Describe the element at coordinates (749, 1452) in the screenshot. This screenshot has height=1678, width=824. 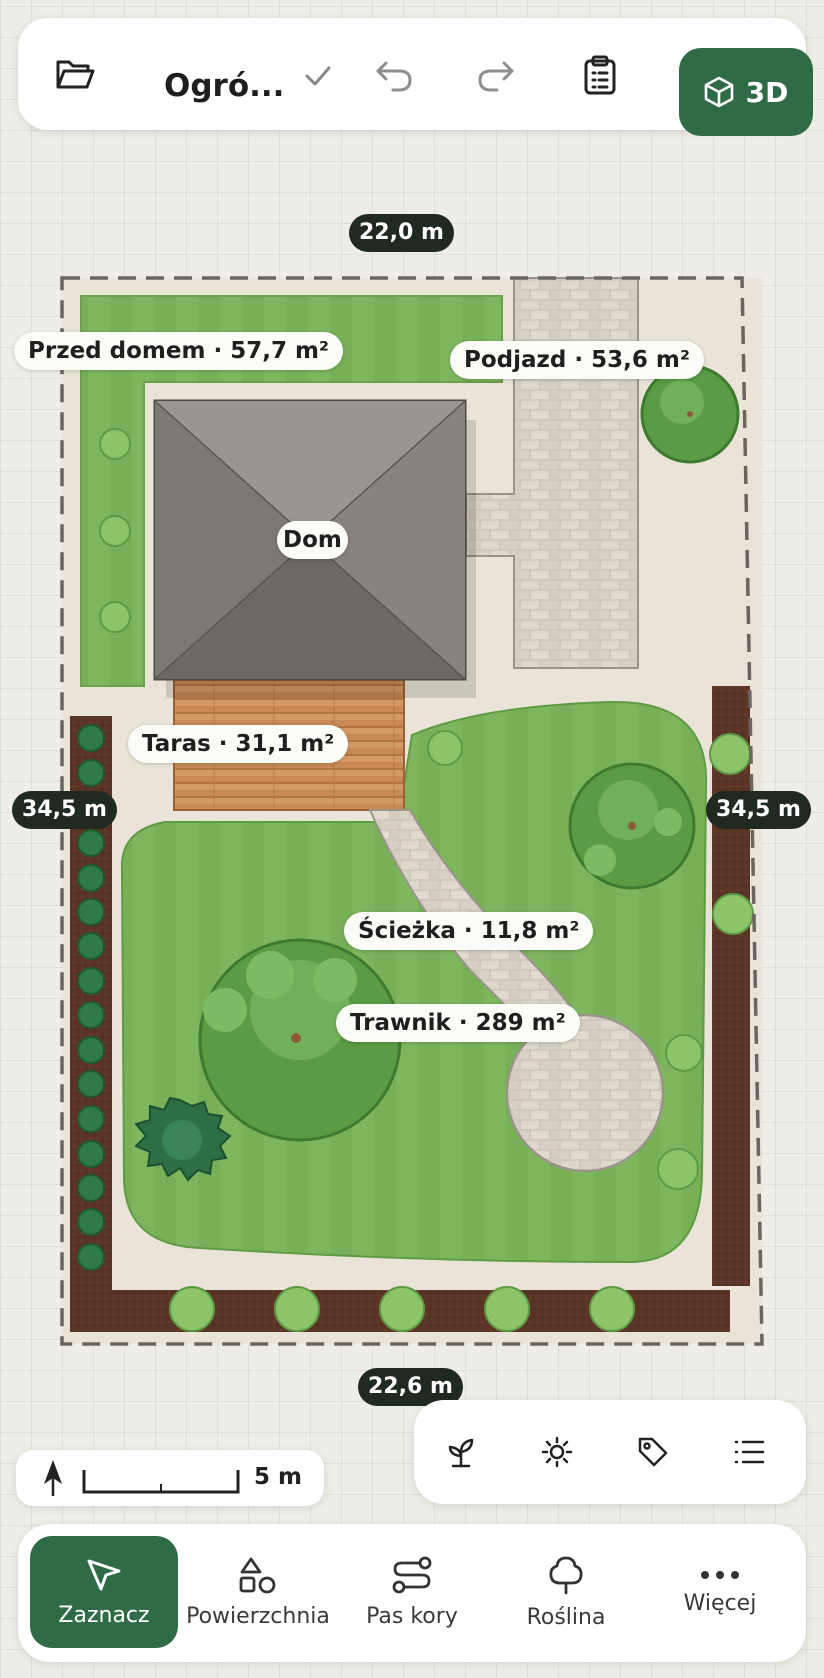
I see `list-icon` at that location.